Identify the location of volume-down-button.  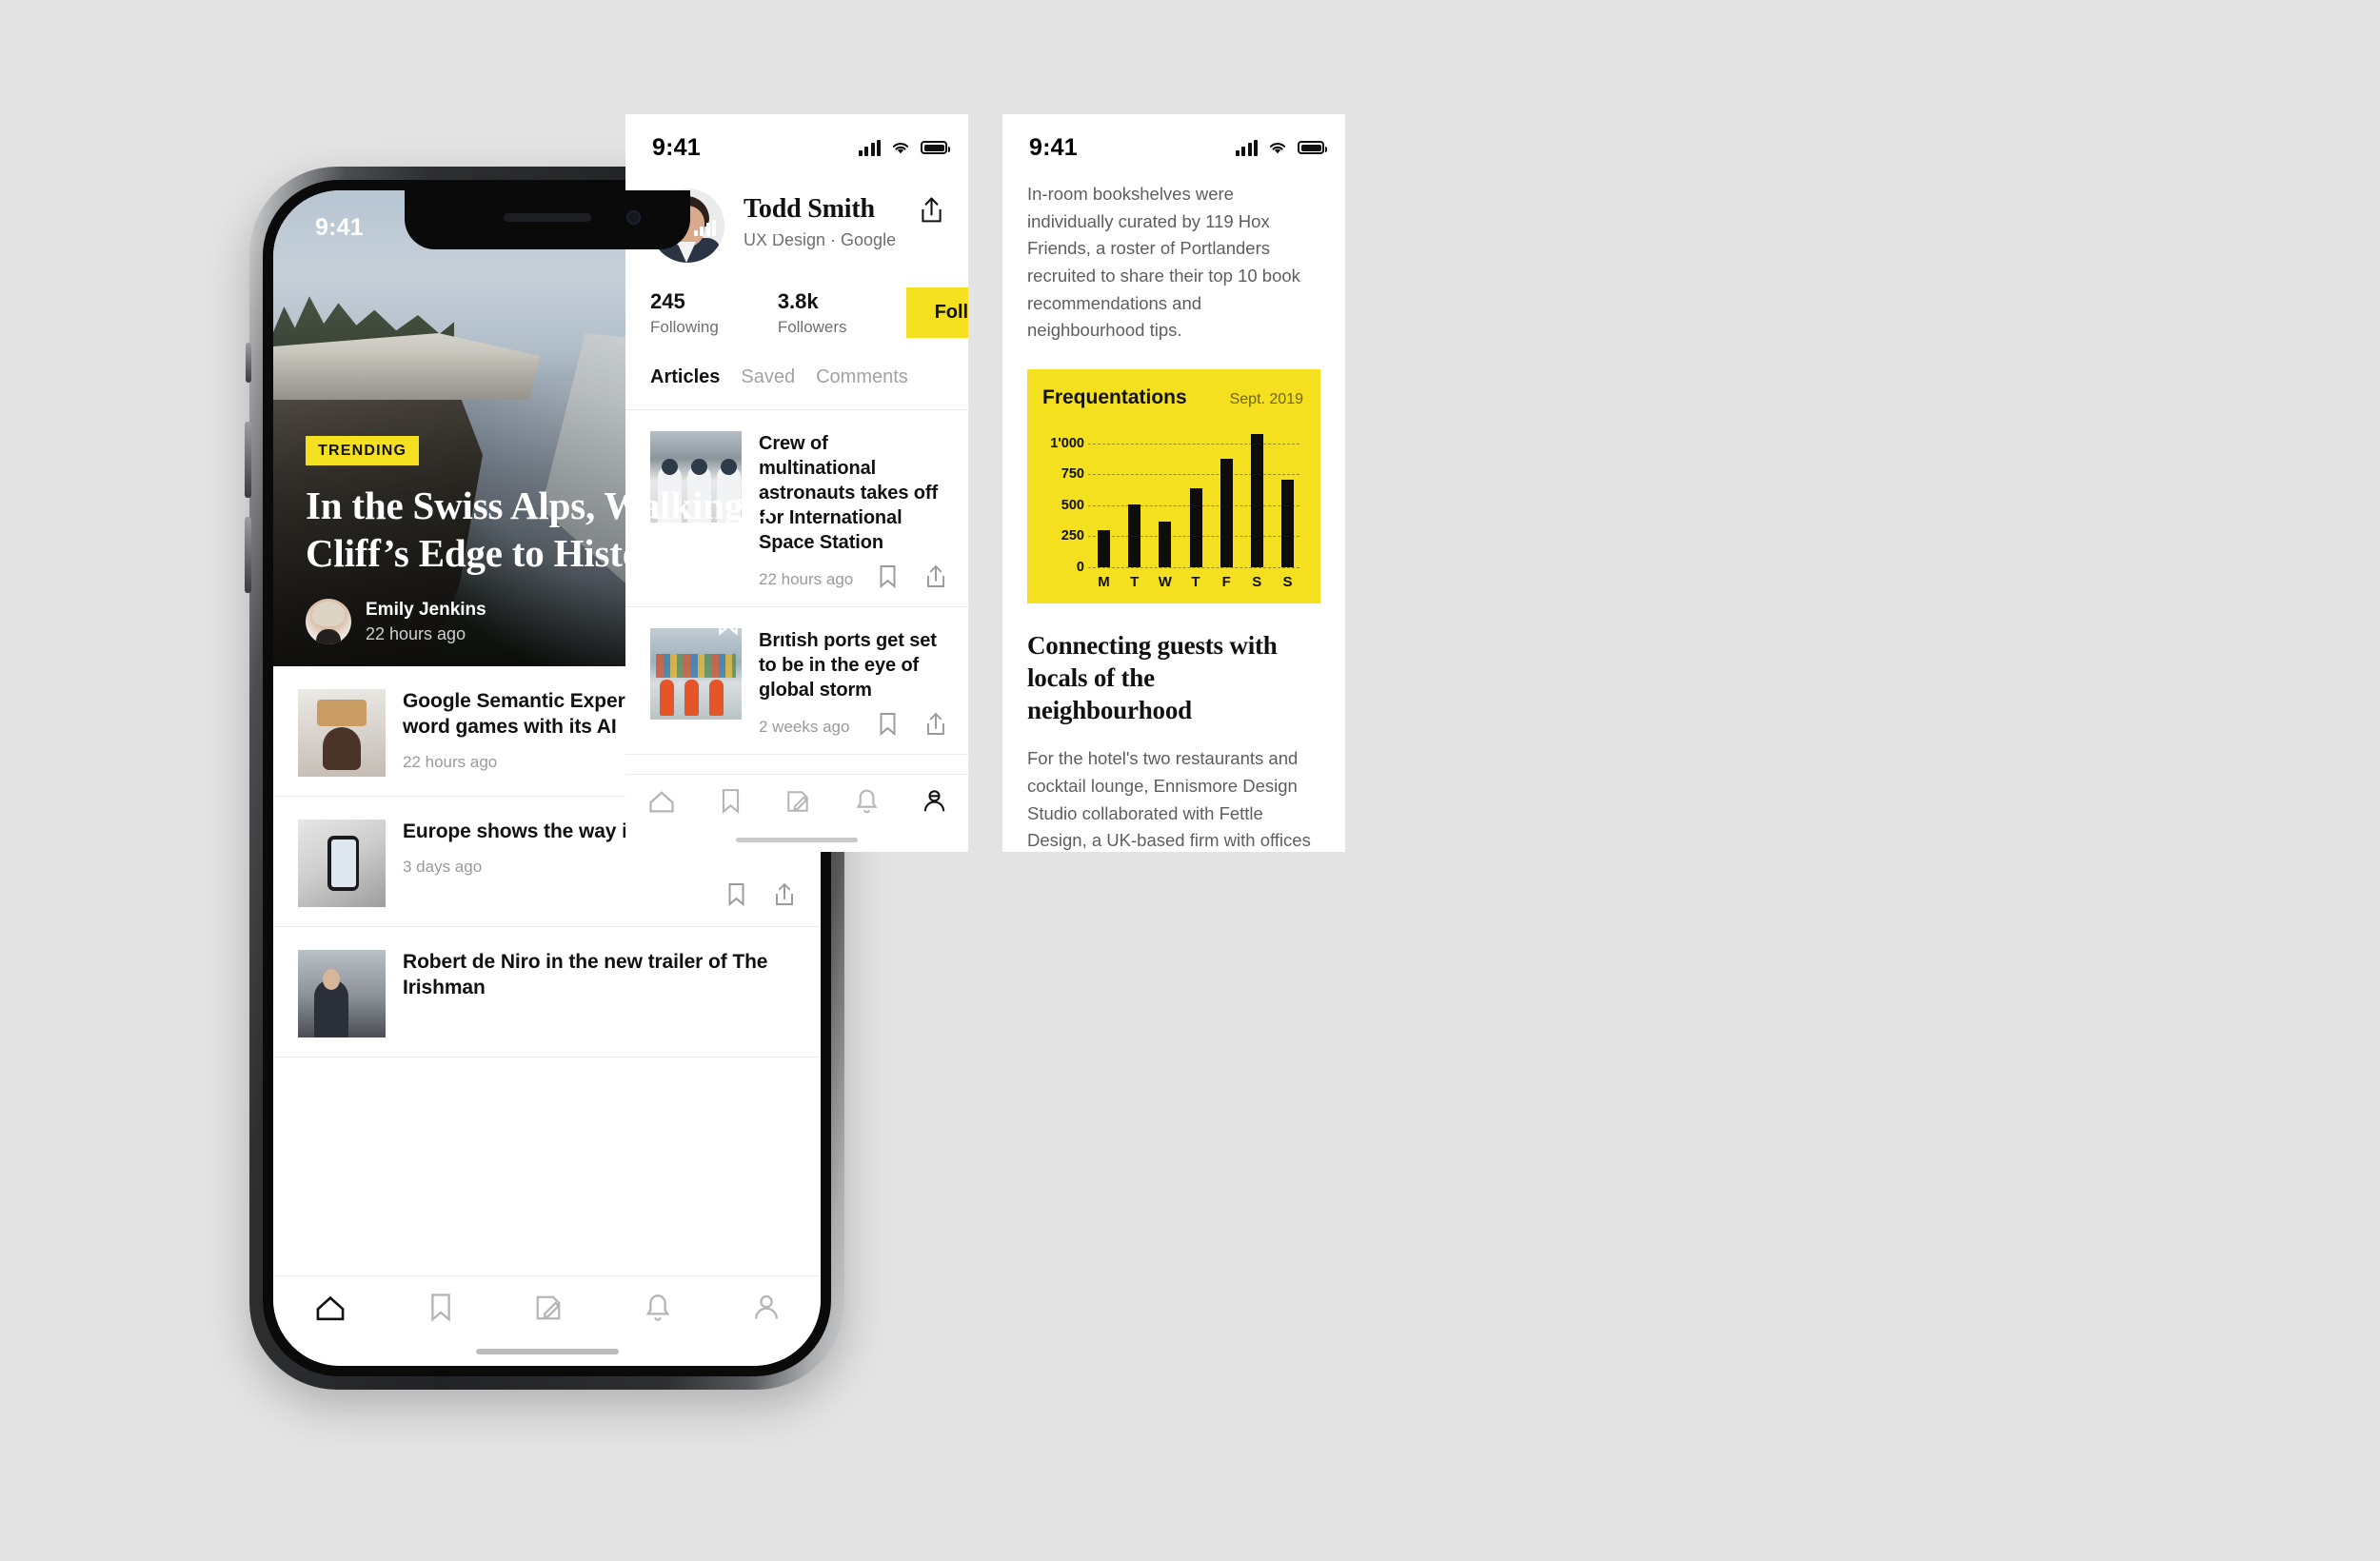
(248, 555).